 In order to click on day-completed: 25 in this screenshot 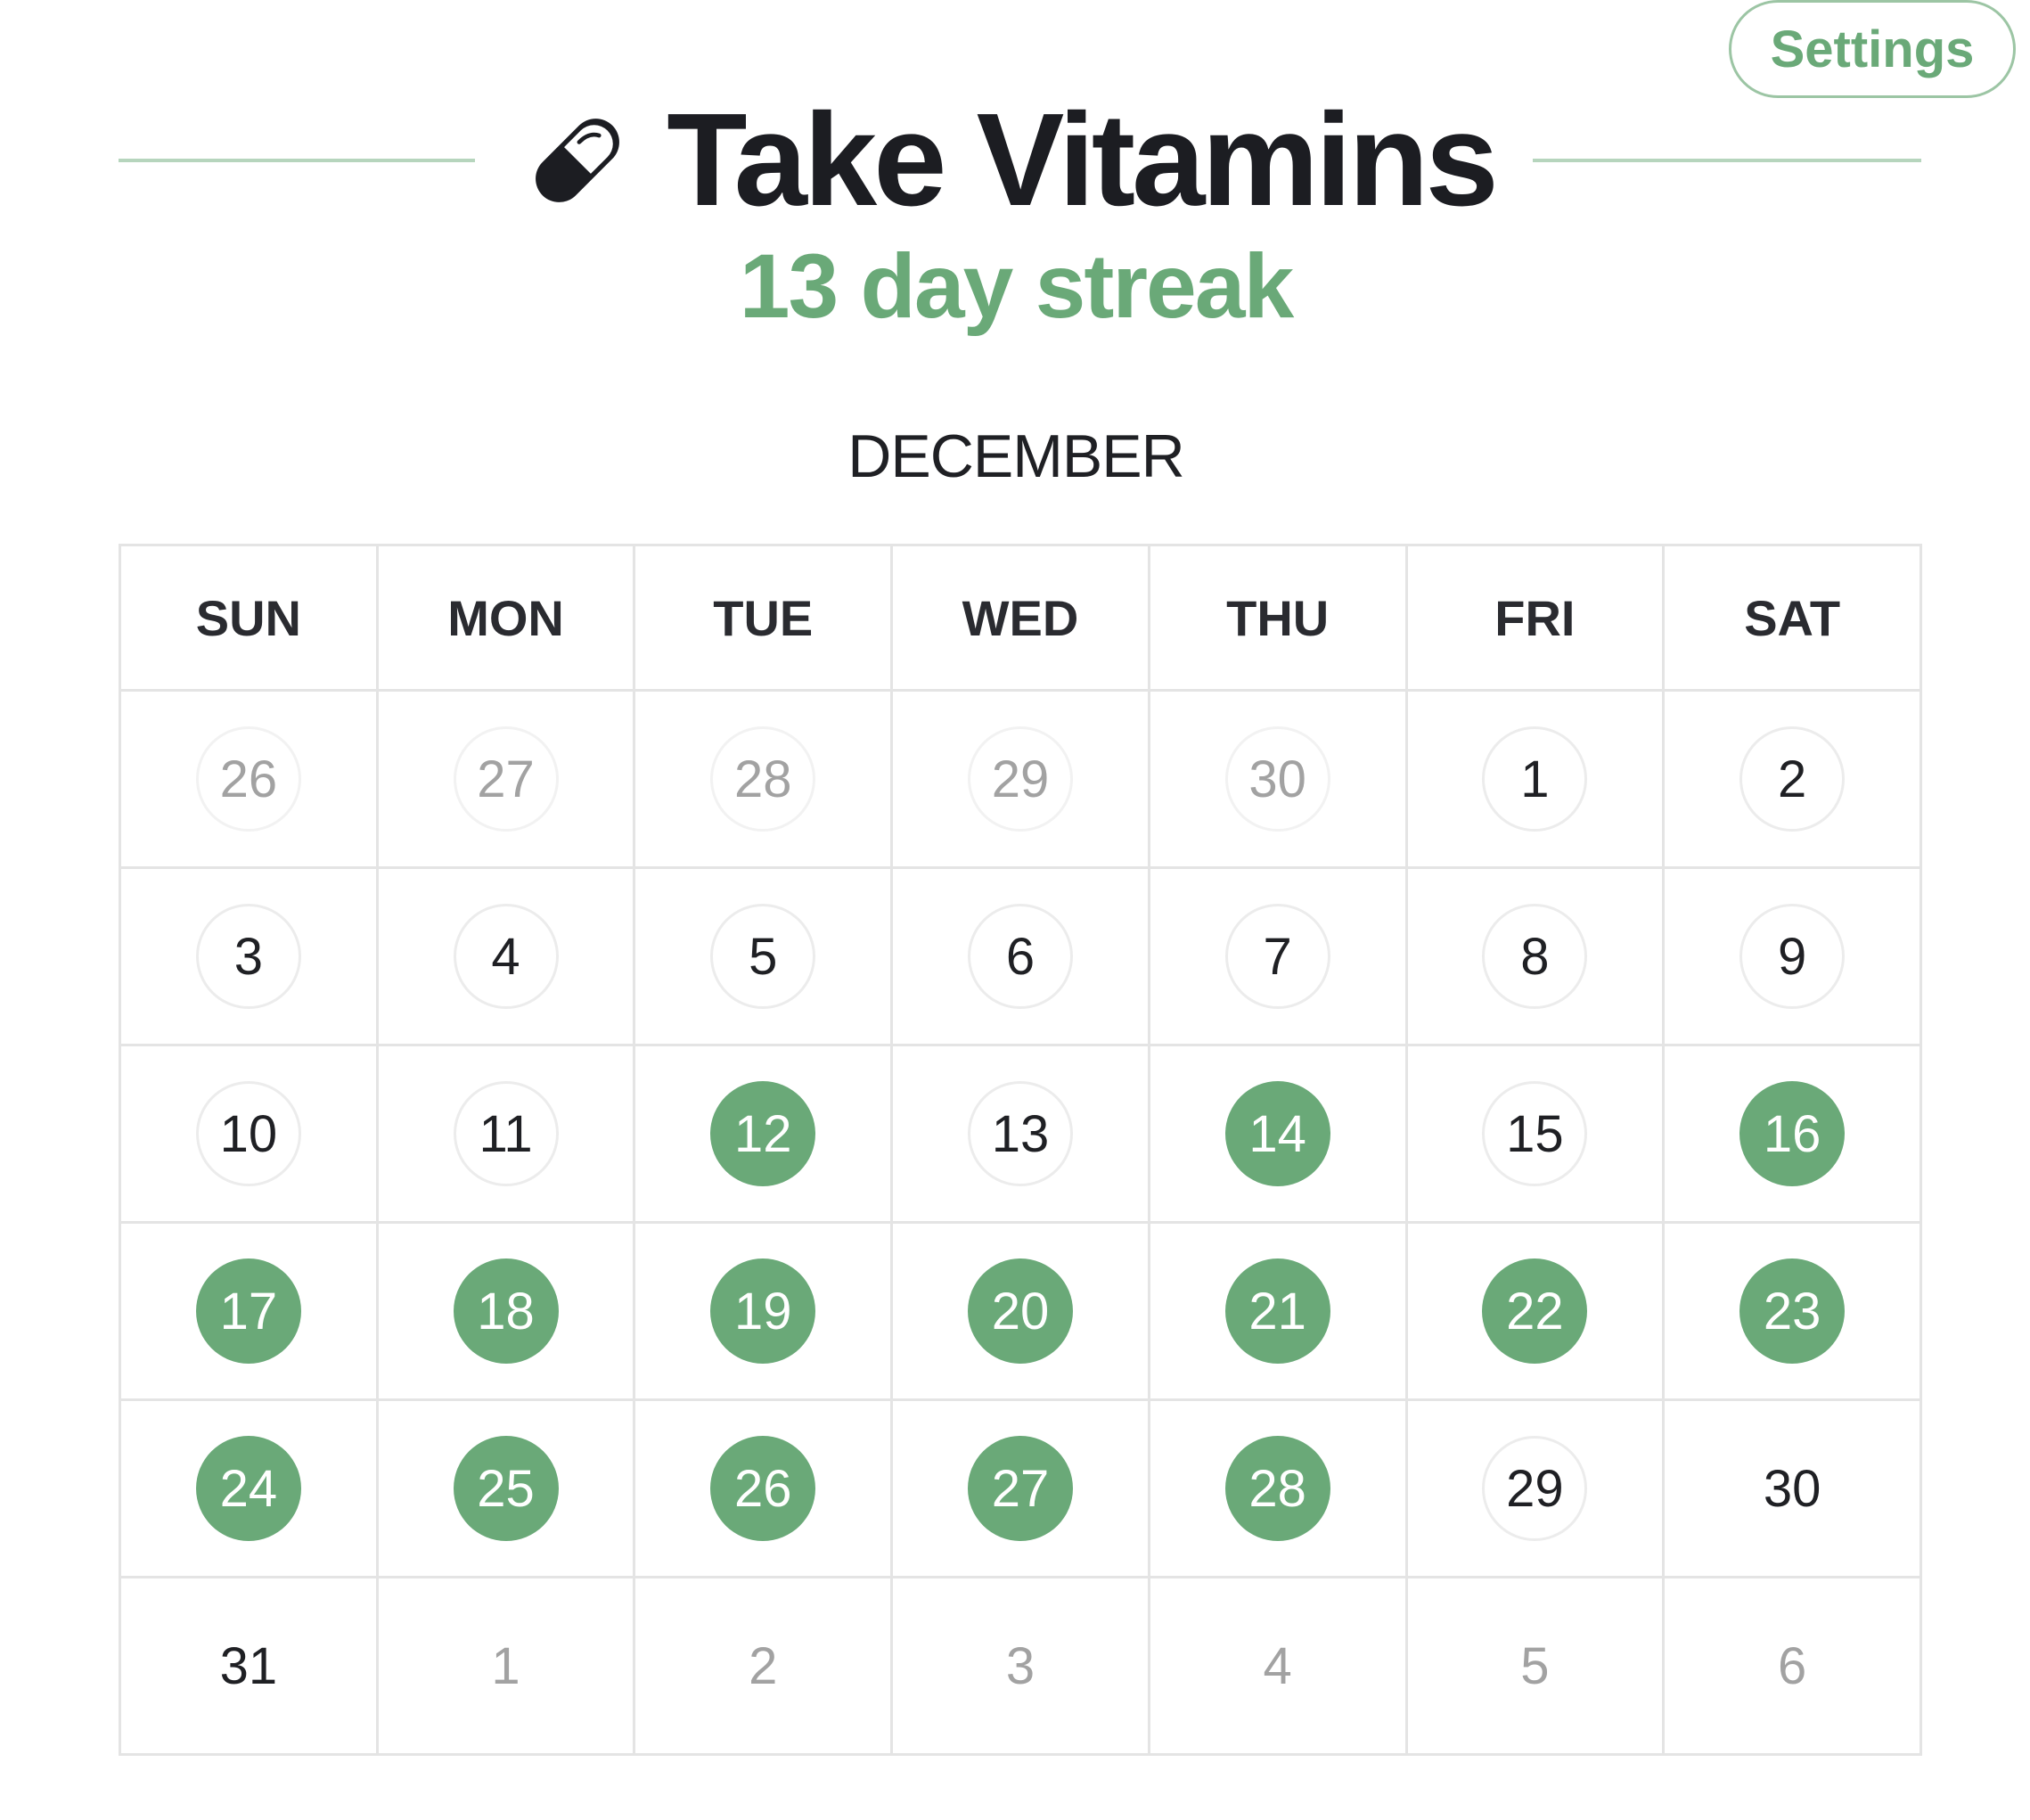, I will do `click(506, 1488)`.